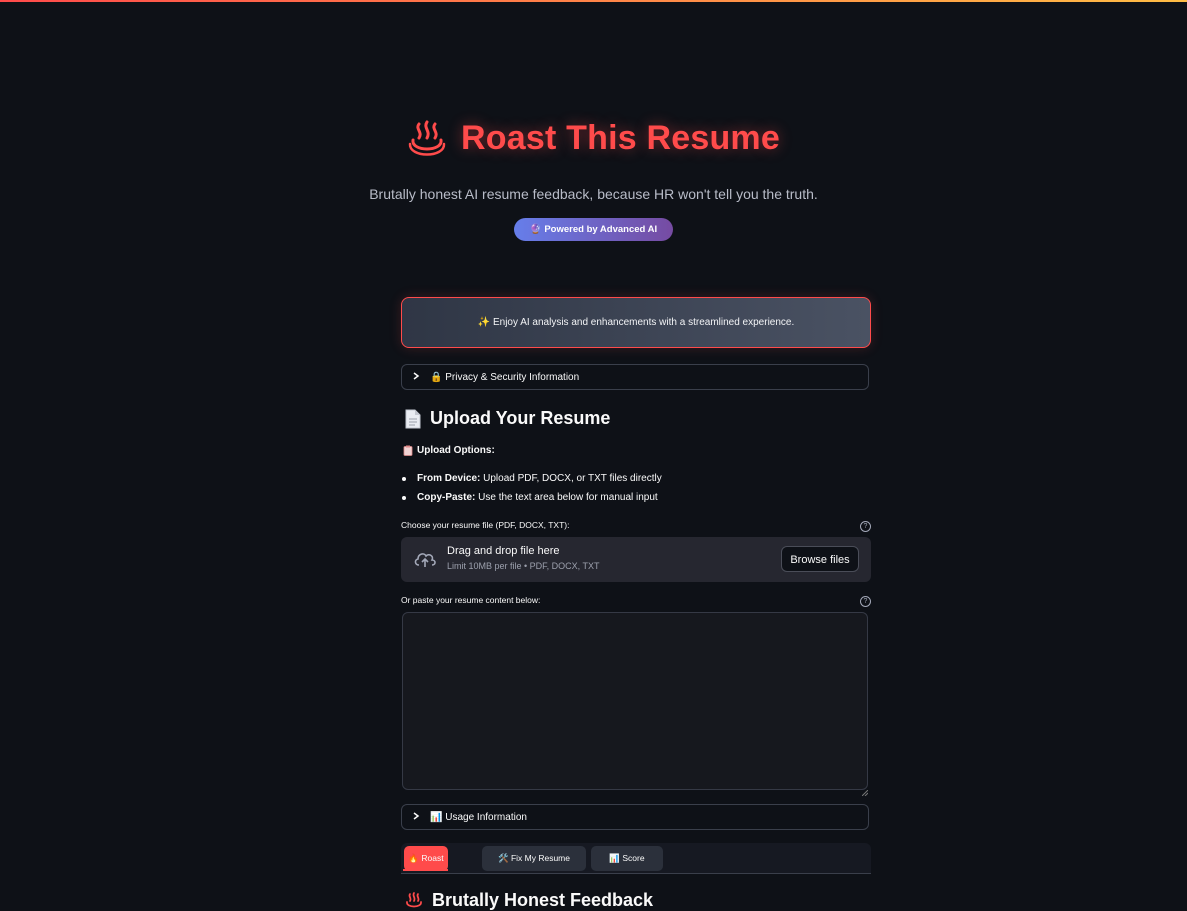 The height and width of the screenshot is (911, 1187). I want to click on tab-bar: 🔥 Roast 🛠️ Fix My Resume 📊 Score, so click(636, 858).